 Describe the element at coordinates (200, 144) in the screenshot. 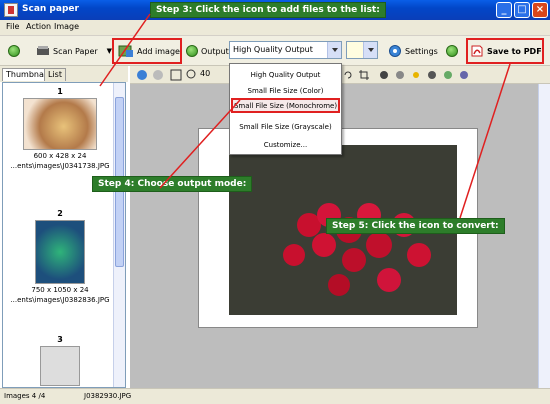

I see `step-4-arrow` at that location.